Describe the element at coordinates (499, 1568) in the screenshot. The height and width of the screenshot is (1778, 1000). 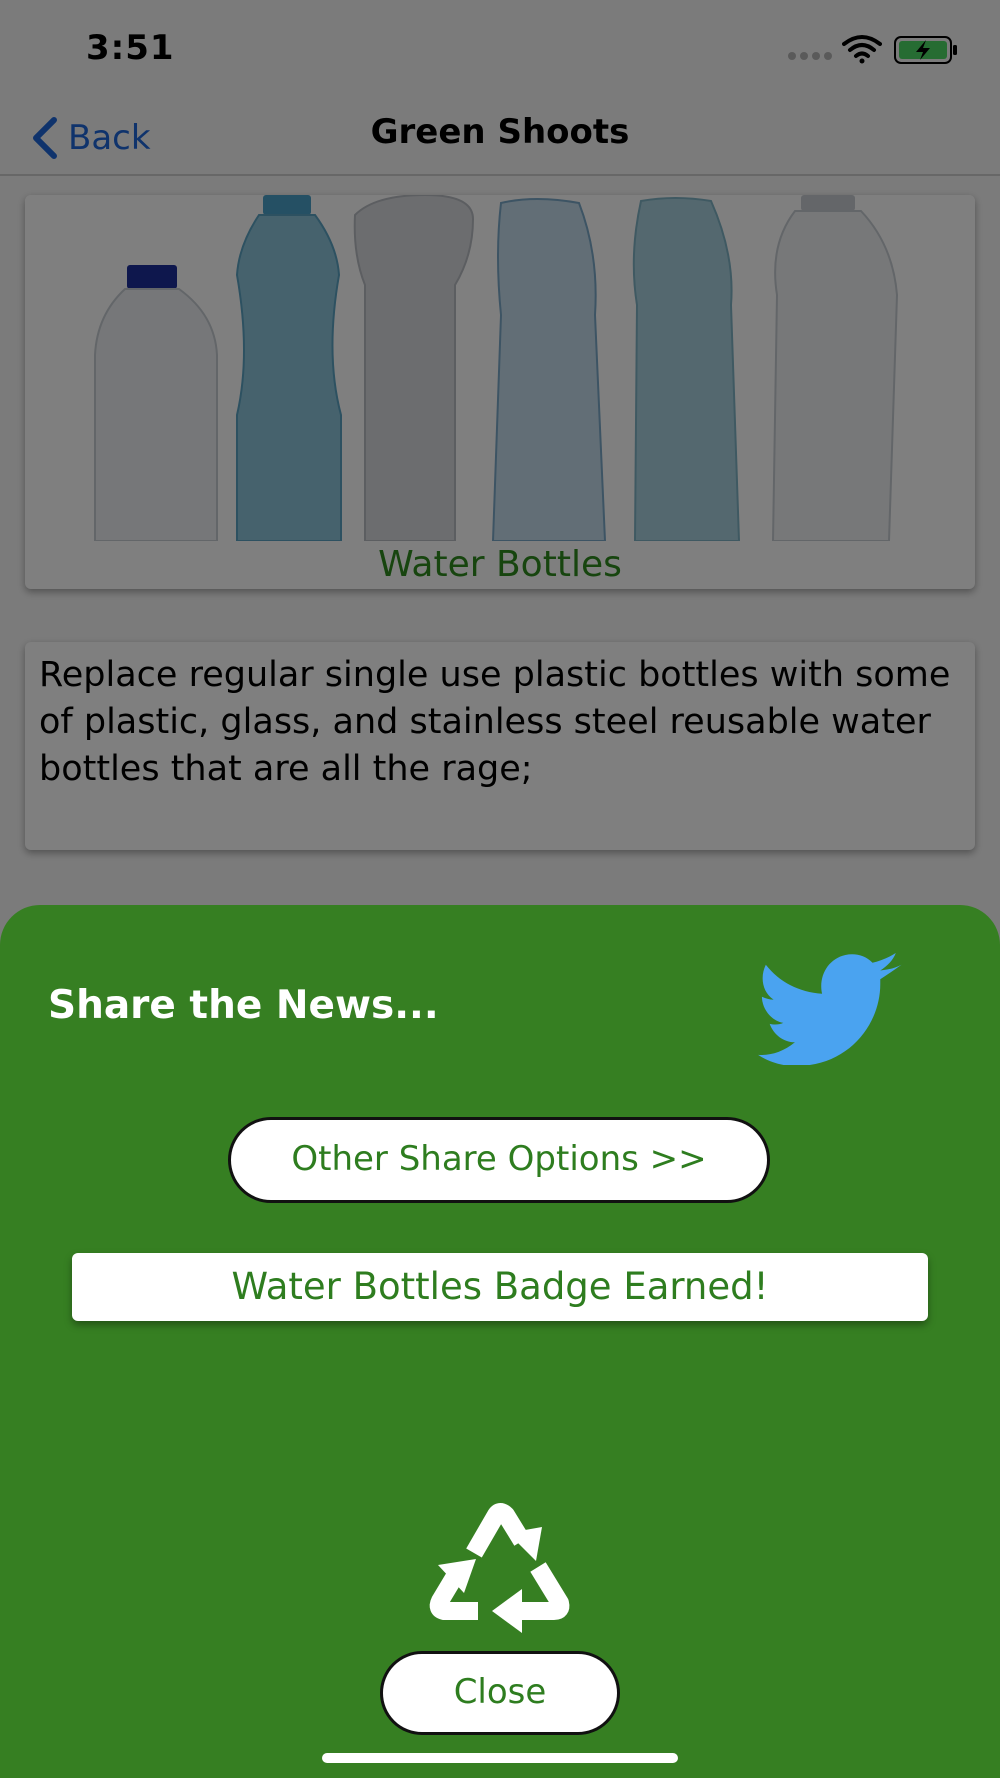
I see `recycle-icon` at that location.